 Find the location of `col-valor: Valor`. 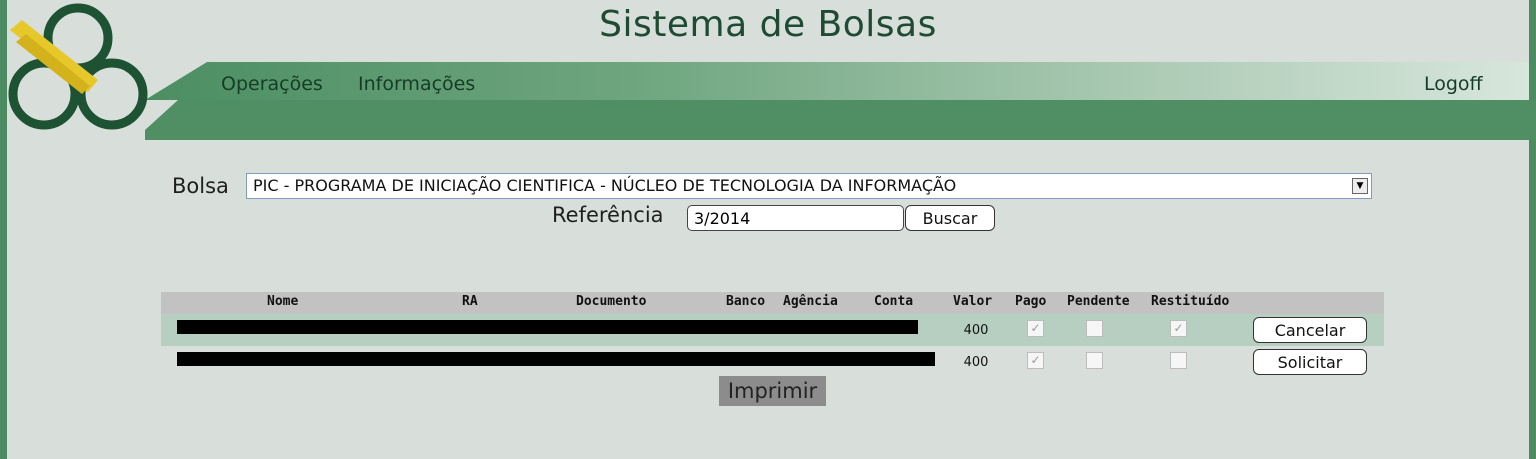

col-valor: Valor is located at coordinates (973, 301).